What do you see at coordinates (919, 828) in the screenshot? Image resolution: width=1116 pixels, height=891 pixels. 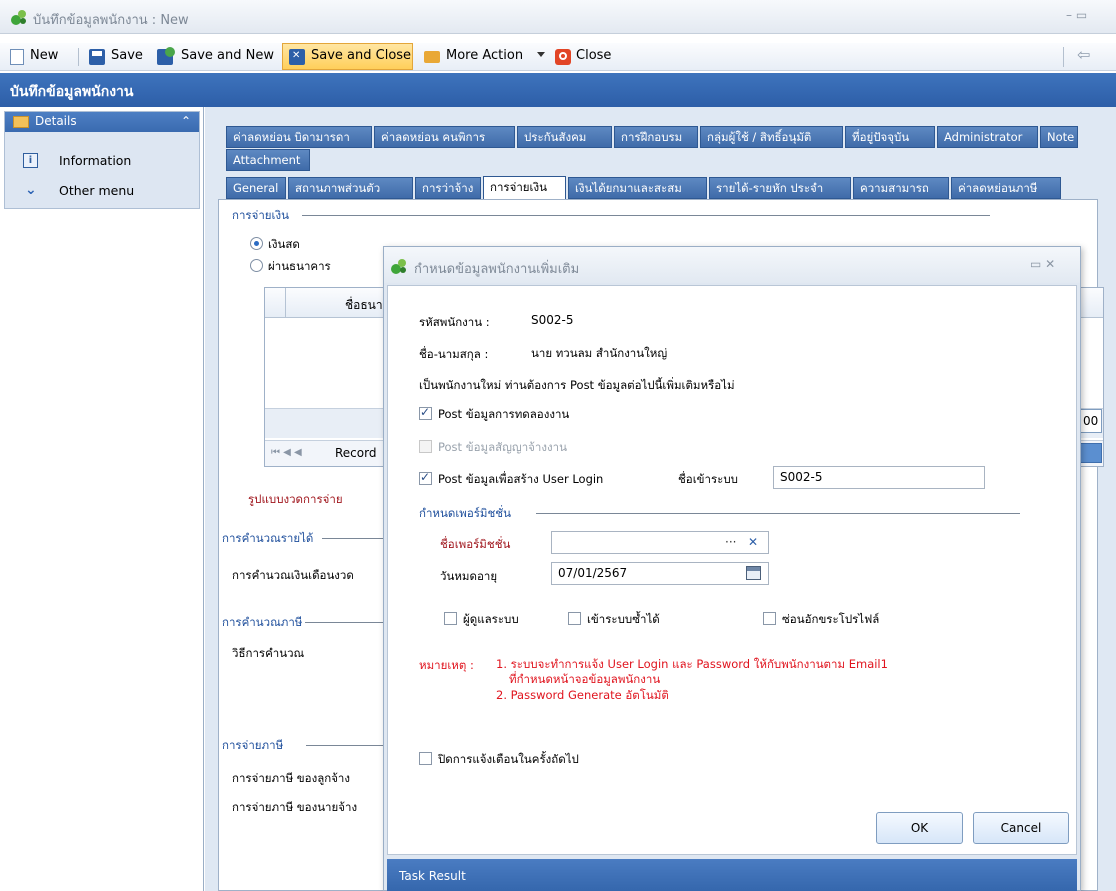 I see `ok-button: OK` at bounding box center [919, 828].